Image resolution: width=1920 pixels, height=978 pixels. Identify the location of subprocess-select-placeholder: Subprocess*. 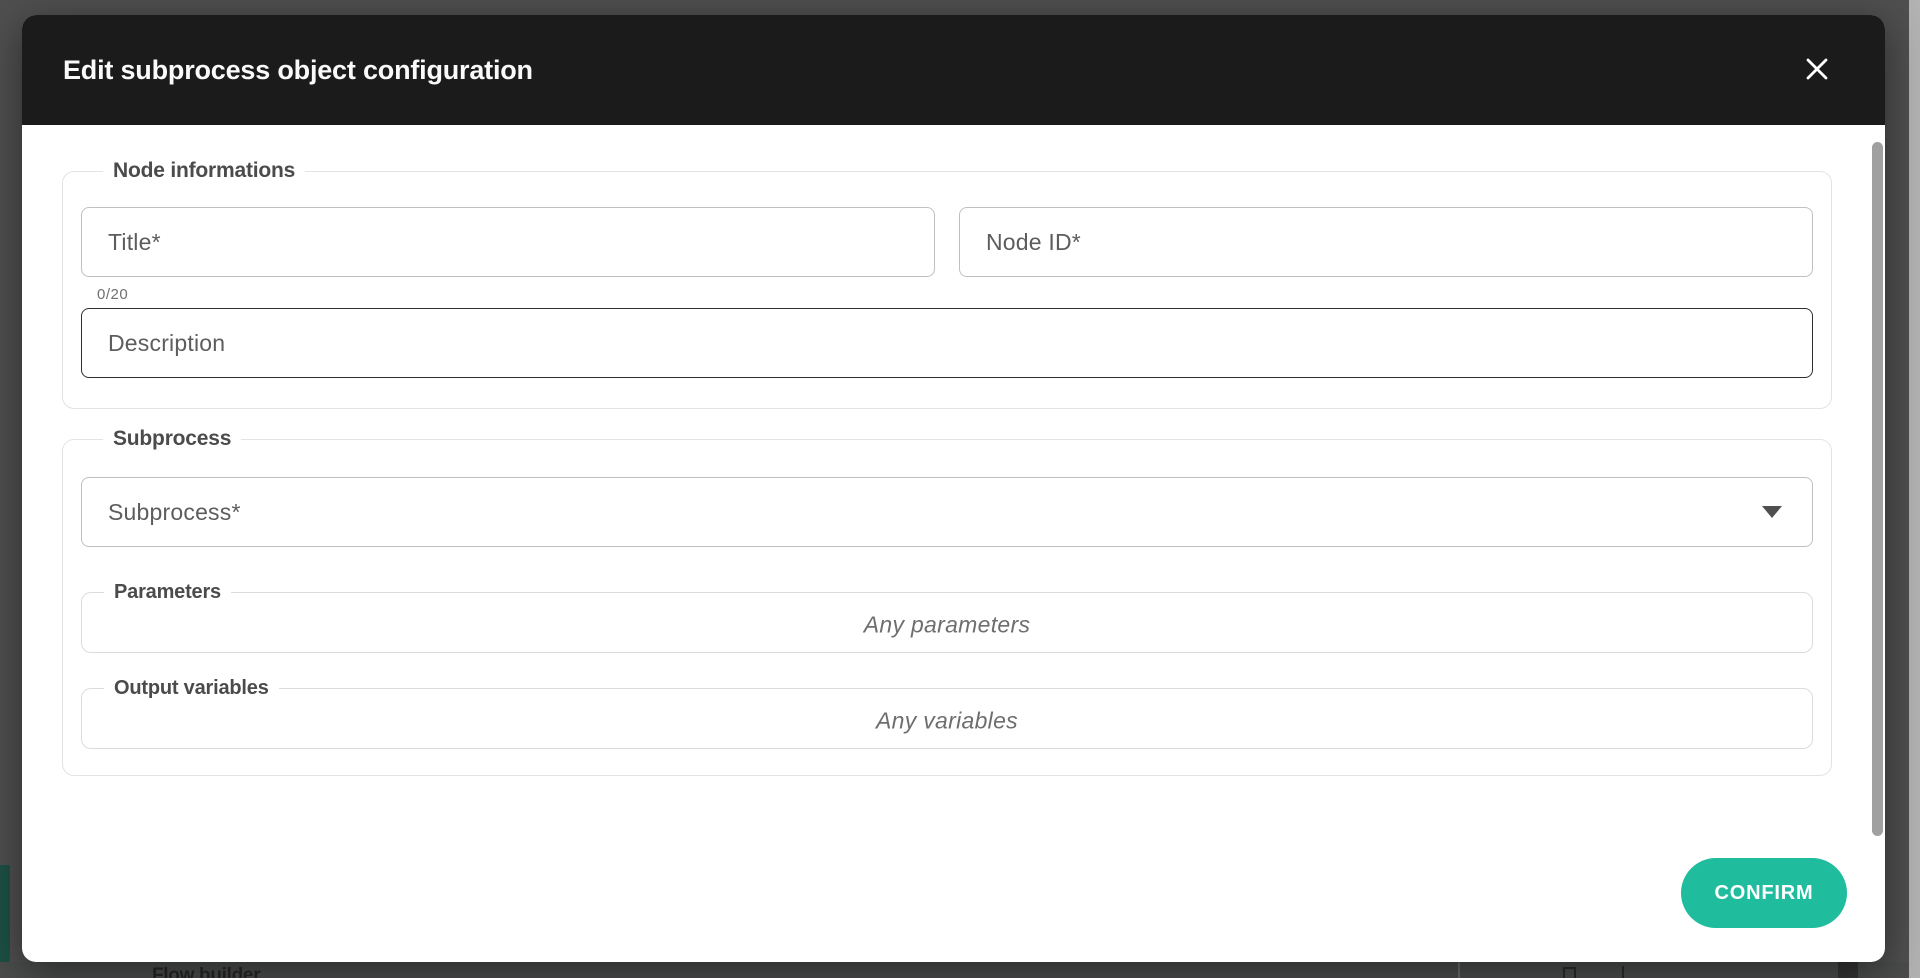
(174, 511).